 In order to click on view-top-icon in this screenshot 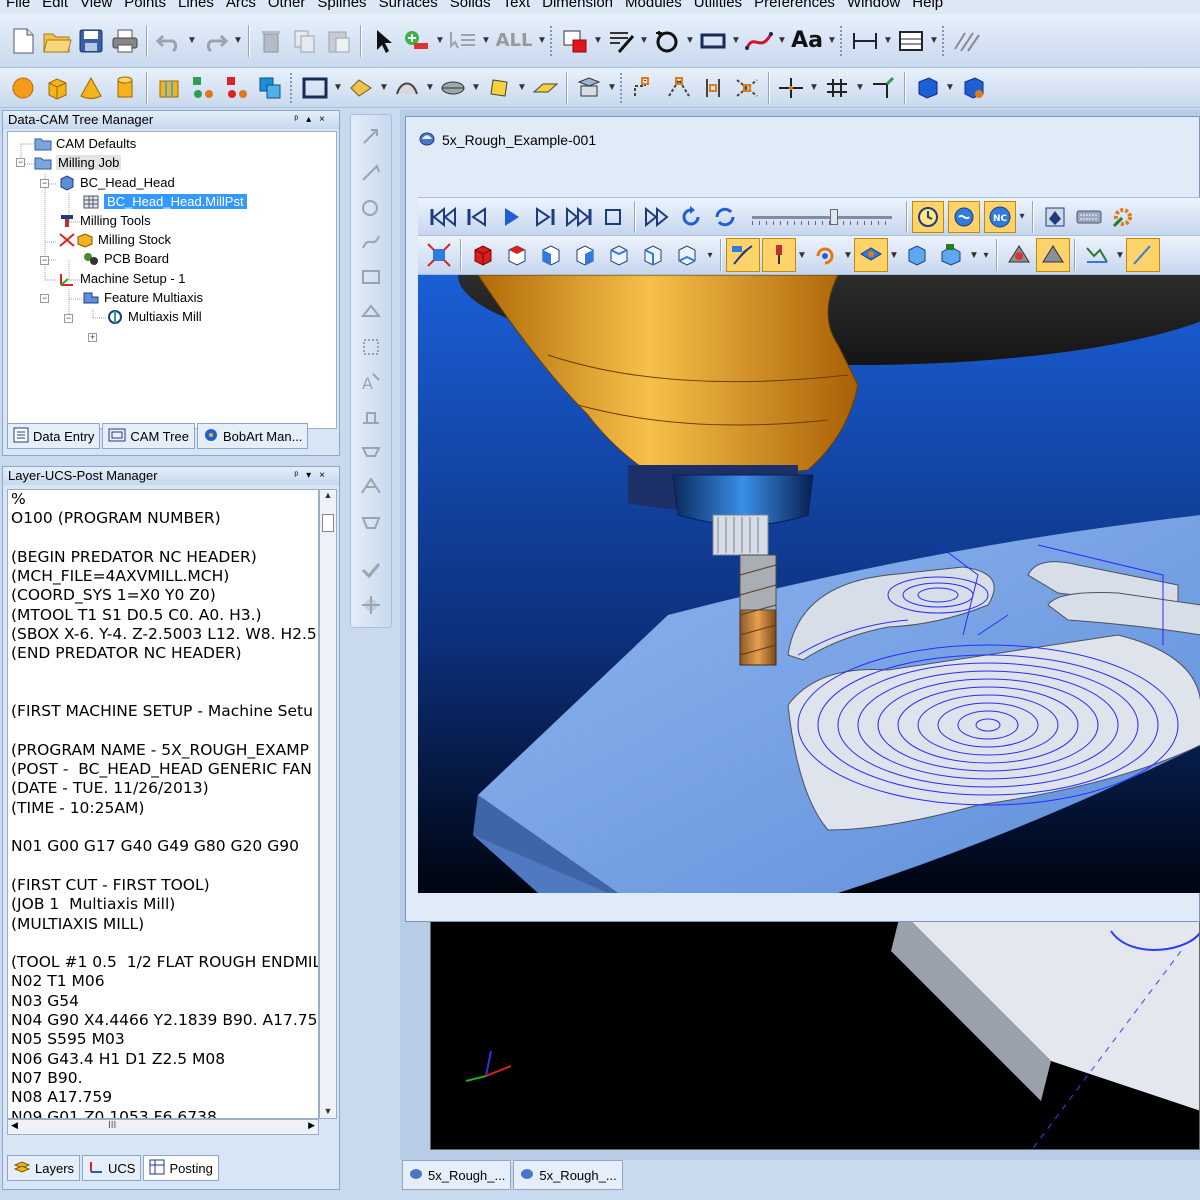, I will do `click(517, 255)`.